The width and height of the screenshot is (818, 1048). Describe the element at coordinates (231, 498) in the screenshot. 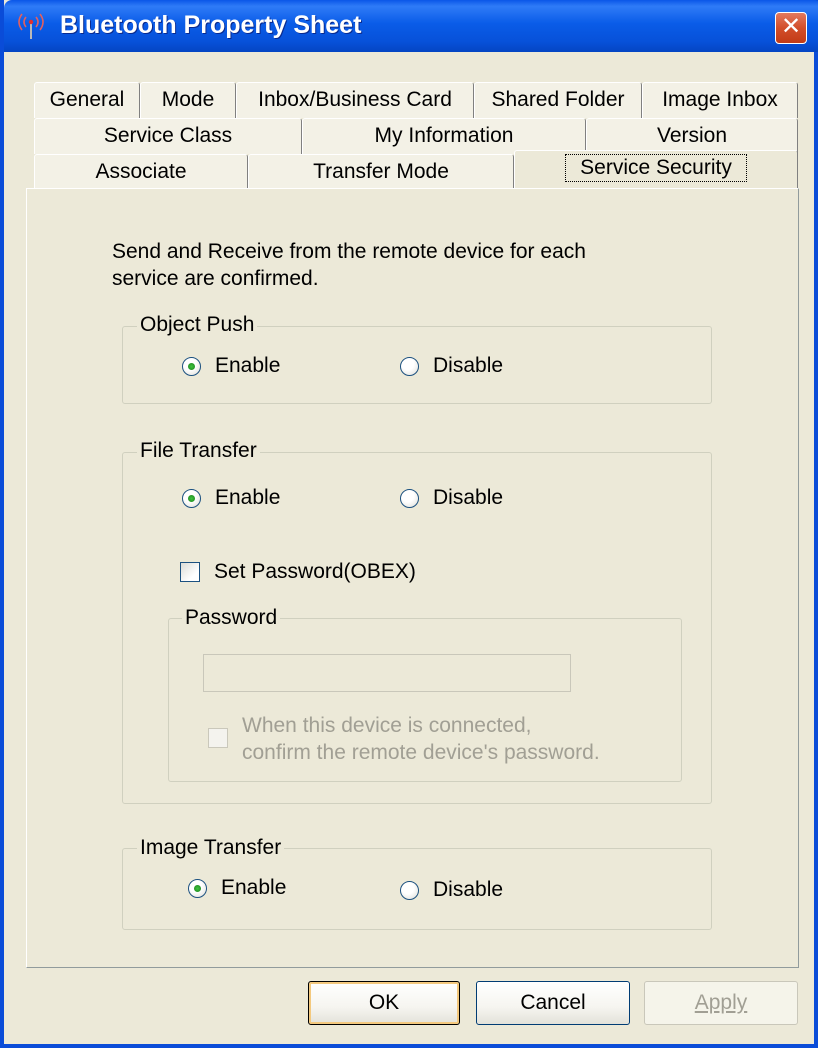

I see `file-transfer-enable-radio: Enable` at that location.